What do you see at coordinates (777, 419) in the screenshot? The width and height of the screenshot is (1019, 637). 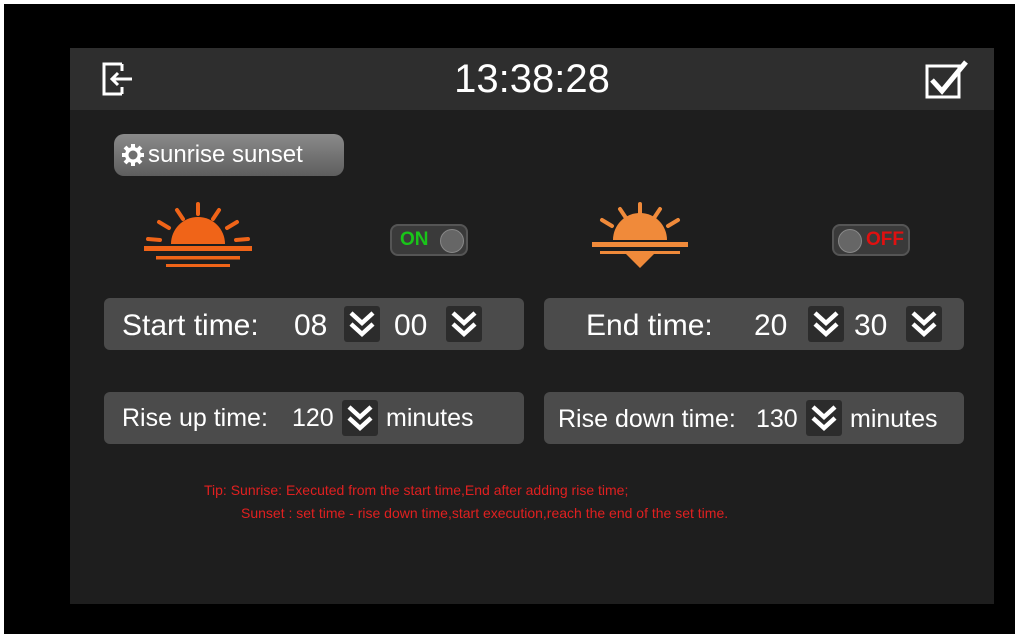 I see `rise-down-value: 130` at bounding box center [777, 419].